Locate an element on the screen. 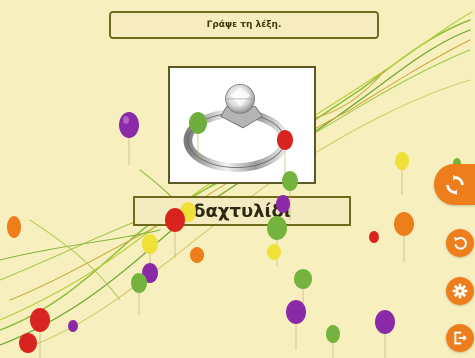 This screenshot has height=358, width=475. undo-icon is located at coordinates (460, 243).